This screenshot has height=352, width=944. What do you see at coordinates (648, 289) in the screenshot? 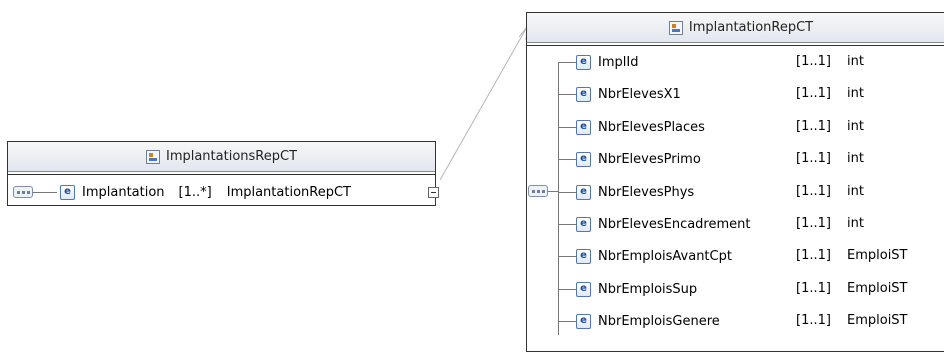
I see `element-name: NbrEmploisSup` at bounding box center [648, 289].